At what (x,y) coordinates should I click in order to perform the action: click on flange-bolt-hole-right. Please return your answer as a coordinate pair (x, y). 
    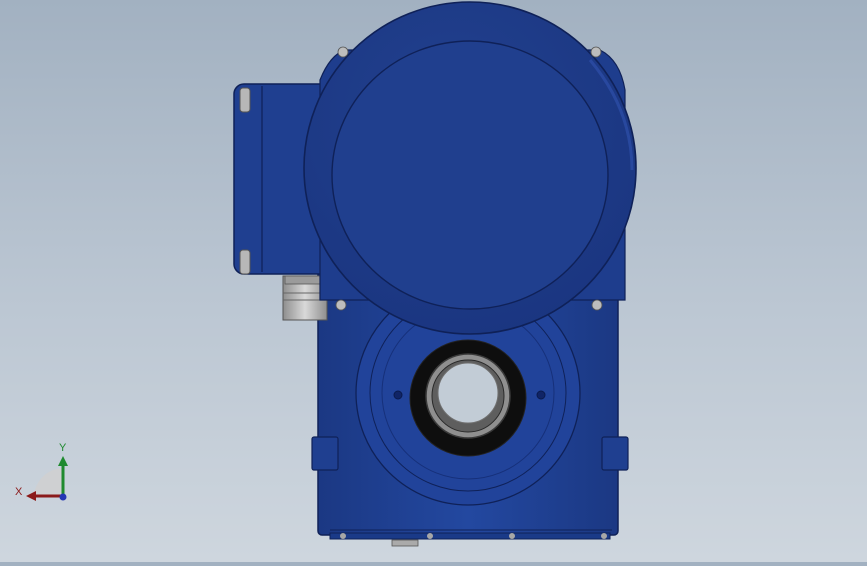
    Looking at the image, I should click on (541, 395).